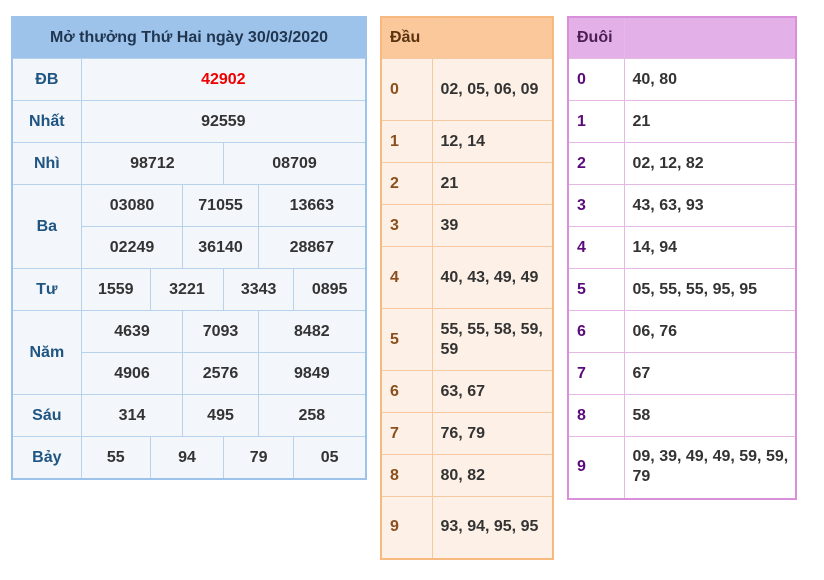 Image resolution: width=824 pixels, height=580 pixels. I want to click on prize-value: 94, so click(187, 458).